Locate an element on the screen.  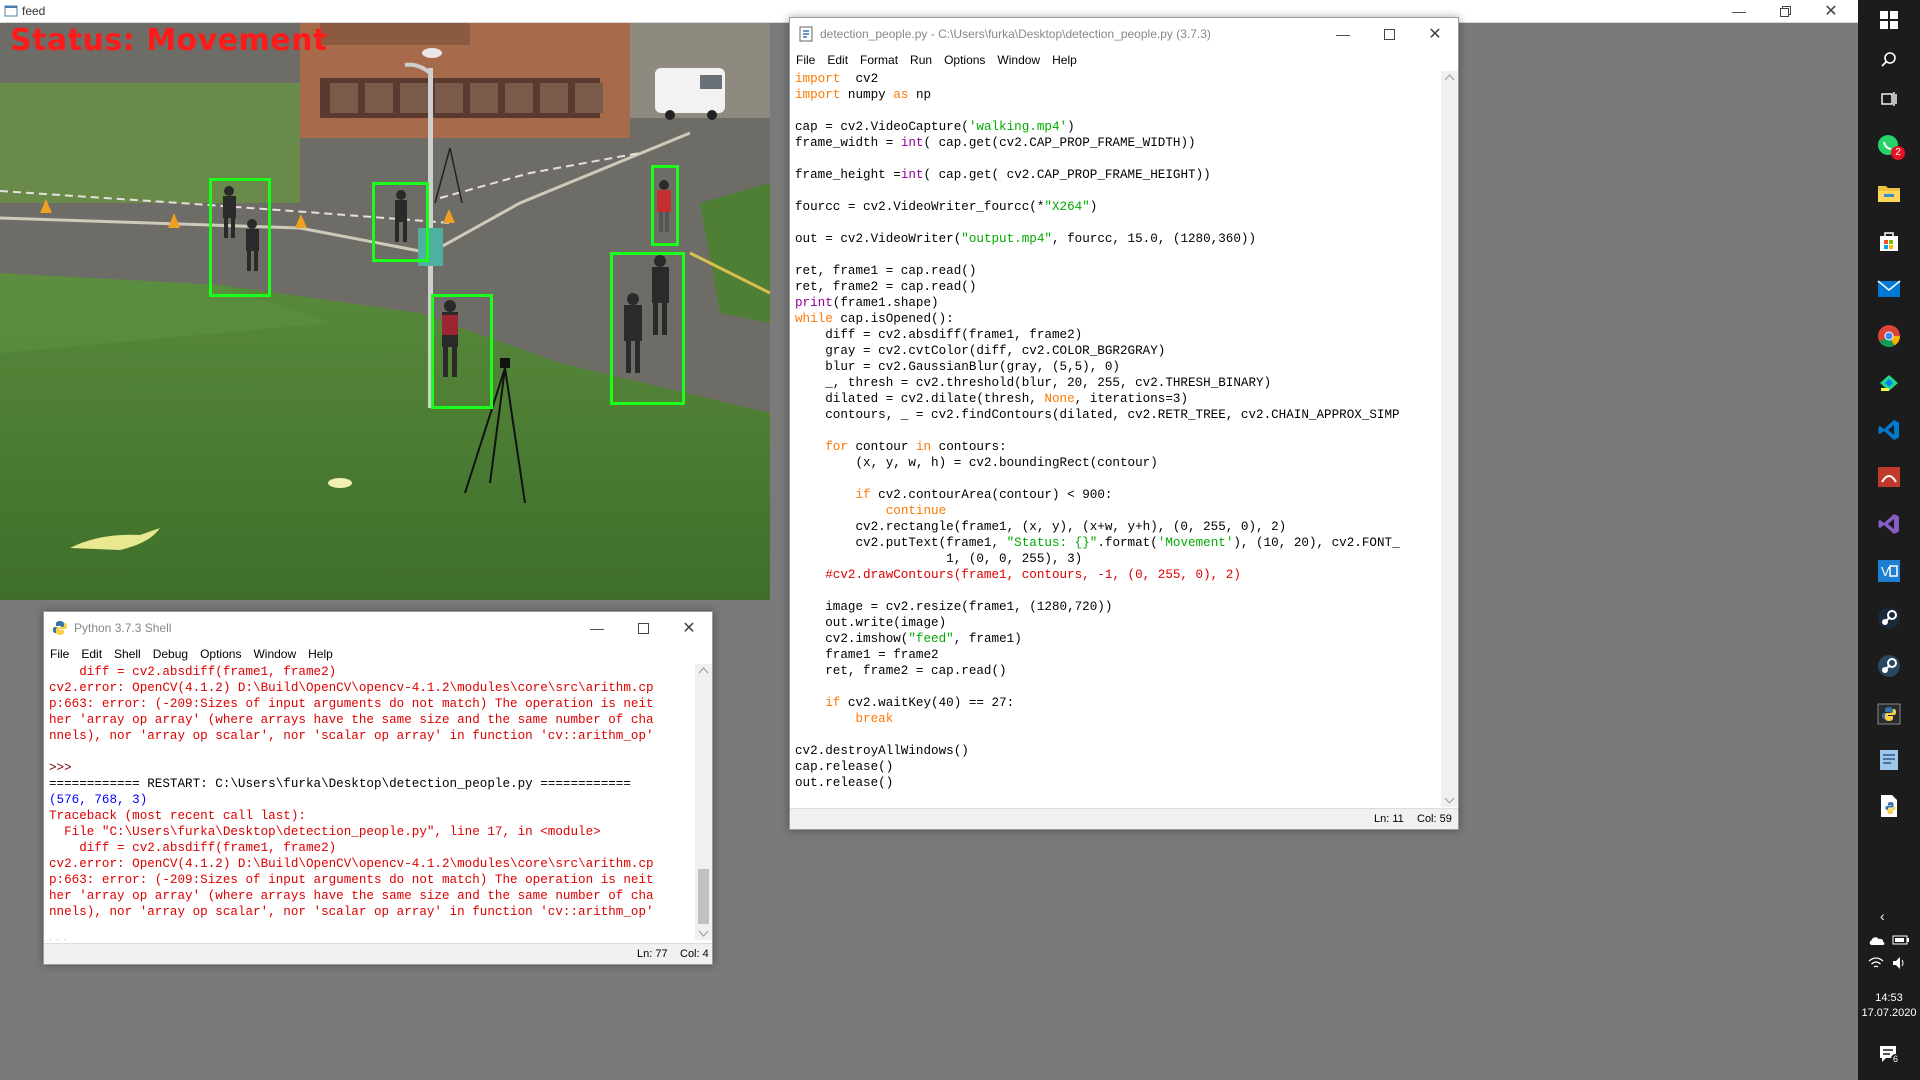
ide-icon is located at coordinates (1889, 383).